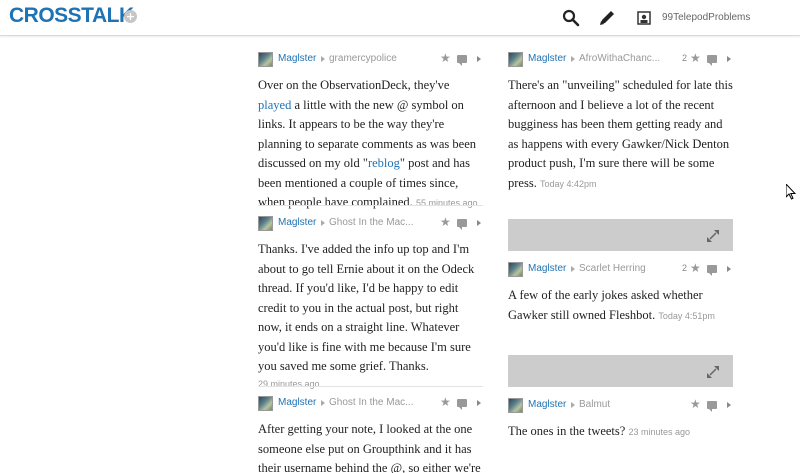 The height and width of the screenshot is (473, 800). I want to click on profile-icon, so click(645, 19).